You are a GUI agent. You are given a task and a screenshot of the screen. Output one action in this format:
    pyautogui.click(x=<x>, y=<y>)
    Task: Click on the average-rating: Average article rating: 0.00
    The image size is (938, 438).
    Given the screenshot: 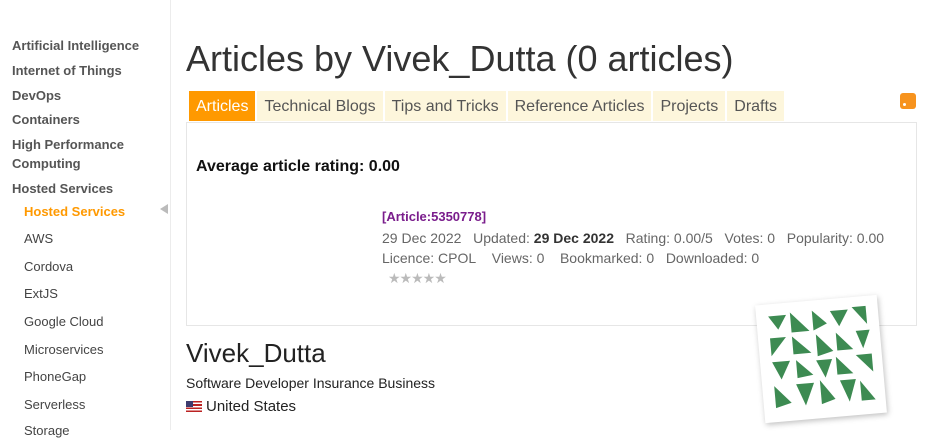 What is the action you would take?
    pyautogui.click(x=298, y=166)
    